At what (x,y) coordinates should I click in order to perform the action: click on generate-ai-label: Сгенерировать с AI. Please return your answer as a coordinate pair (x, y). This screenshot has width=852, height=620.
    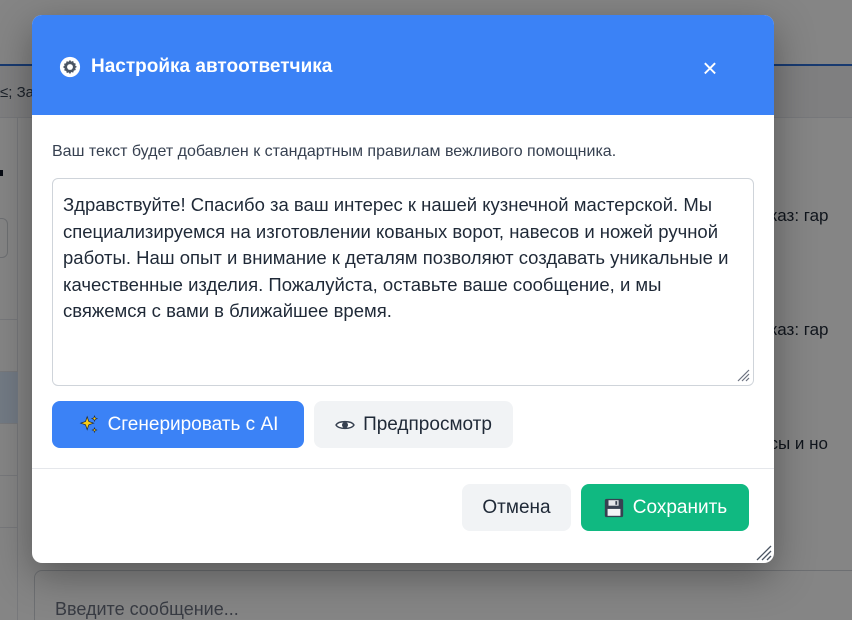
    Looking at the image, I should click on (193, 424).